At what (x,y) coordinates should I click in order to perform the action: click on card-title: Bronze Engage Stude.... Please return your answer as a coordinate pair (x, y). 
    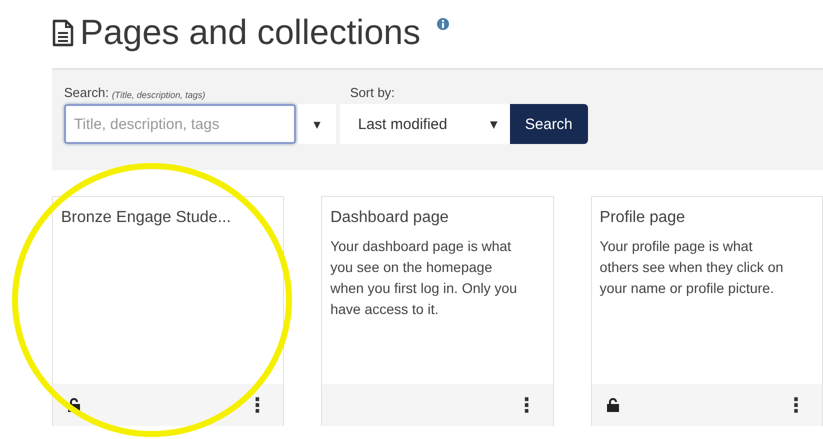
    Looking at the image, I should click on (168, 212).